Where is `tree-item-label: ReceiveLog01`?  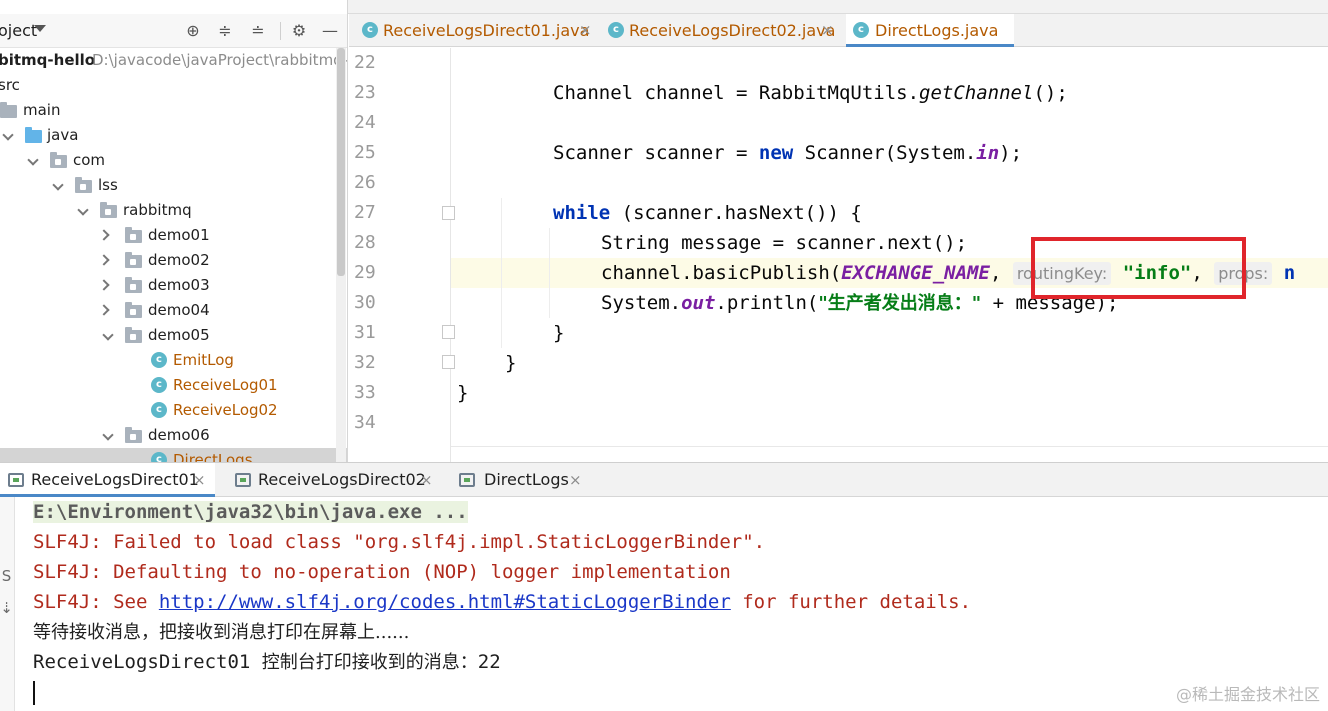 tree-item-label: ReceiveLog01 is located at coordinates (225, 385).